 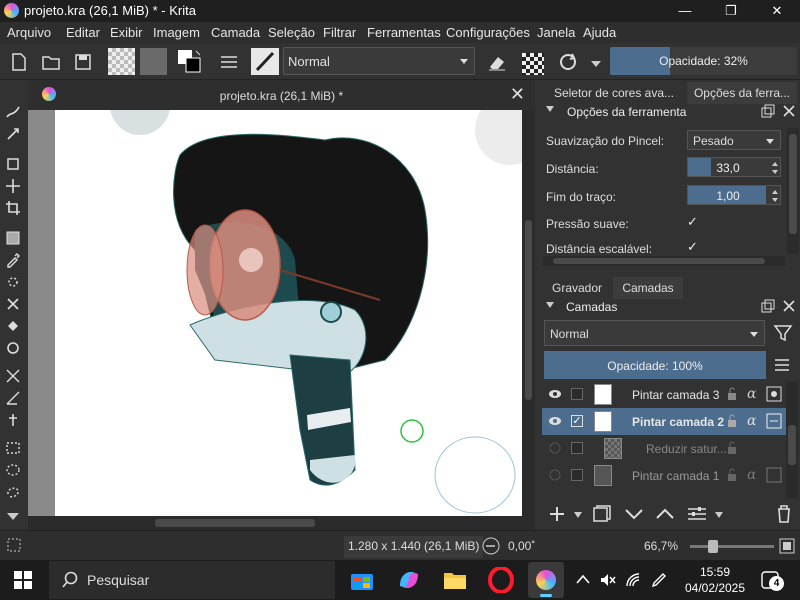 I want to click on canvas-horizontal-scrollbar, so click(x=281, y=523).